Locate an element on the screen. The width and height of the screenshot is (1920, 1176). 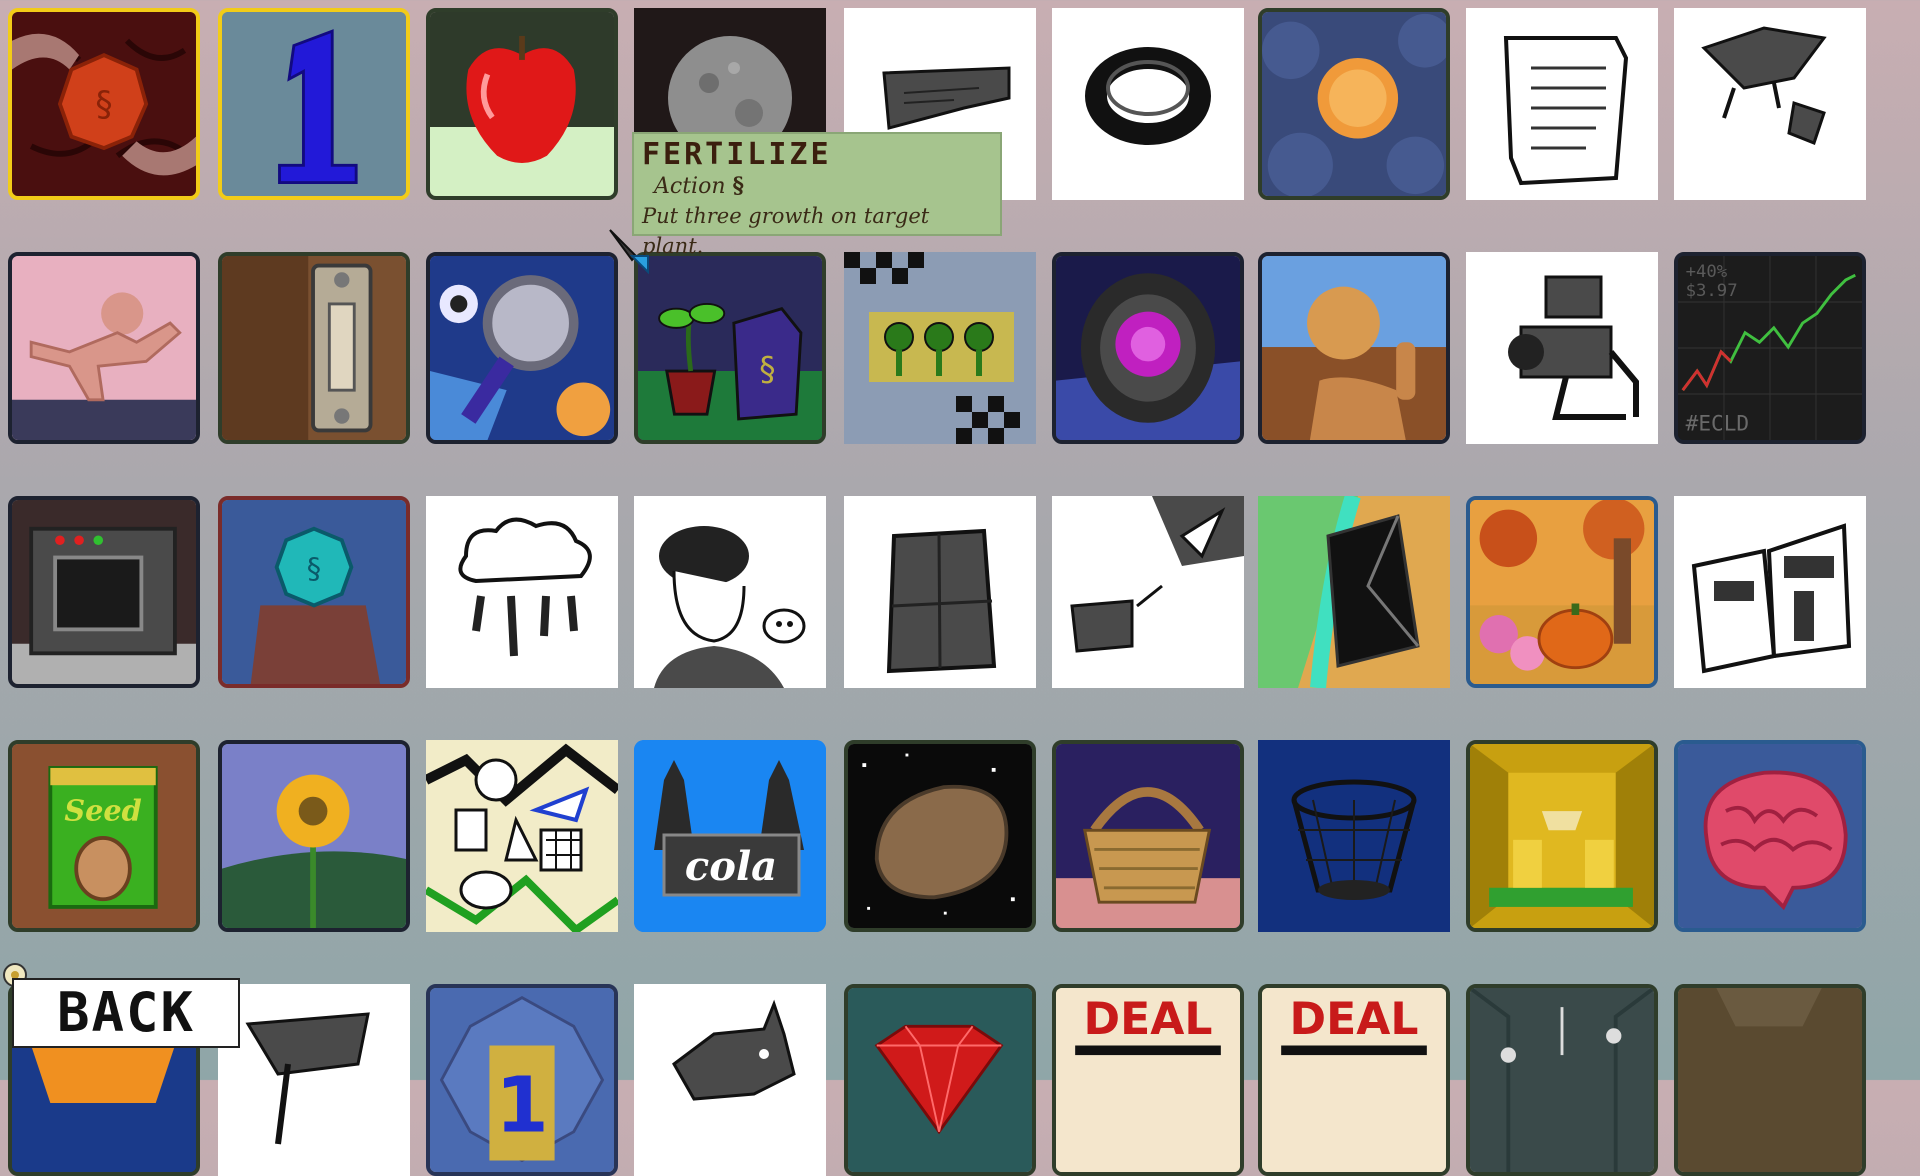
deal-1-art: DEAL is located at coordinates (1148, 1080).